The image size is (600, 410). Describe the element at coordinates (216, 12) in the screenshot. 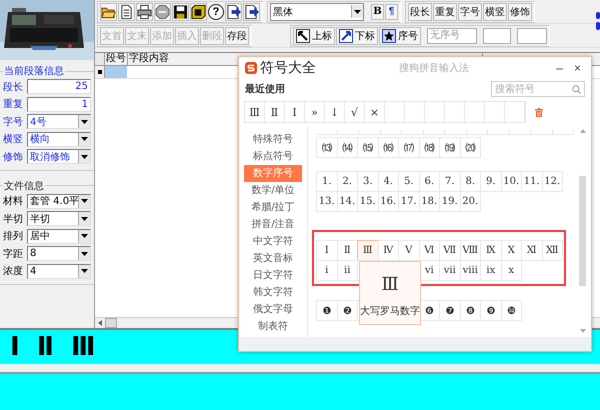

I see `help-button: ?` at that location.